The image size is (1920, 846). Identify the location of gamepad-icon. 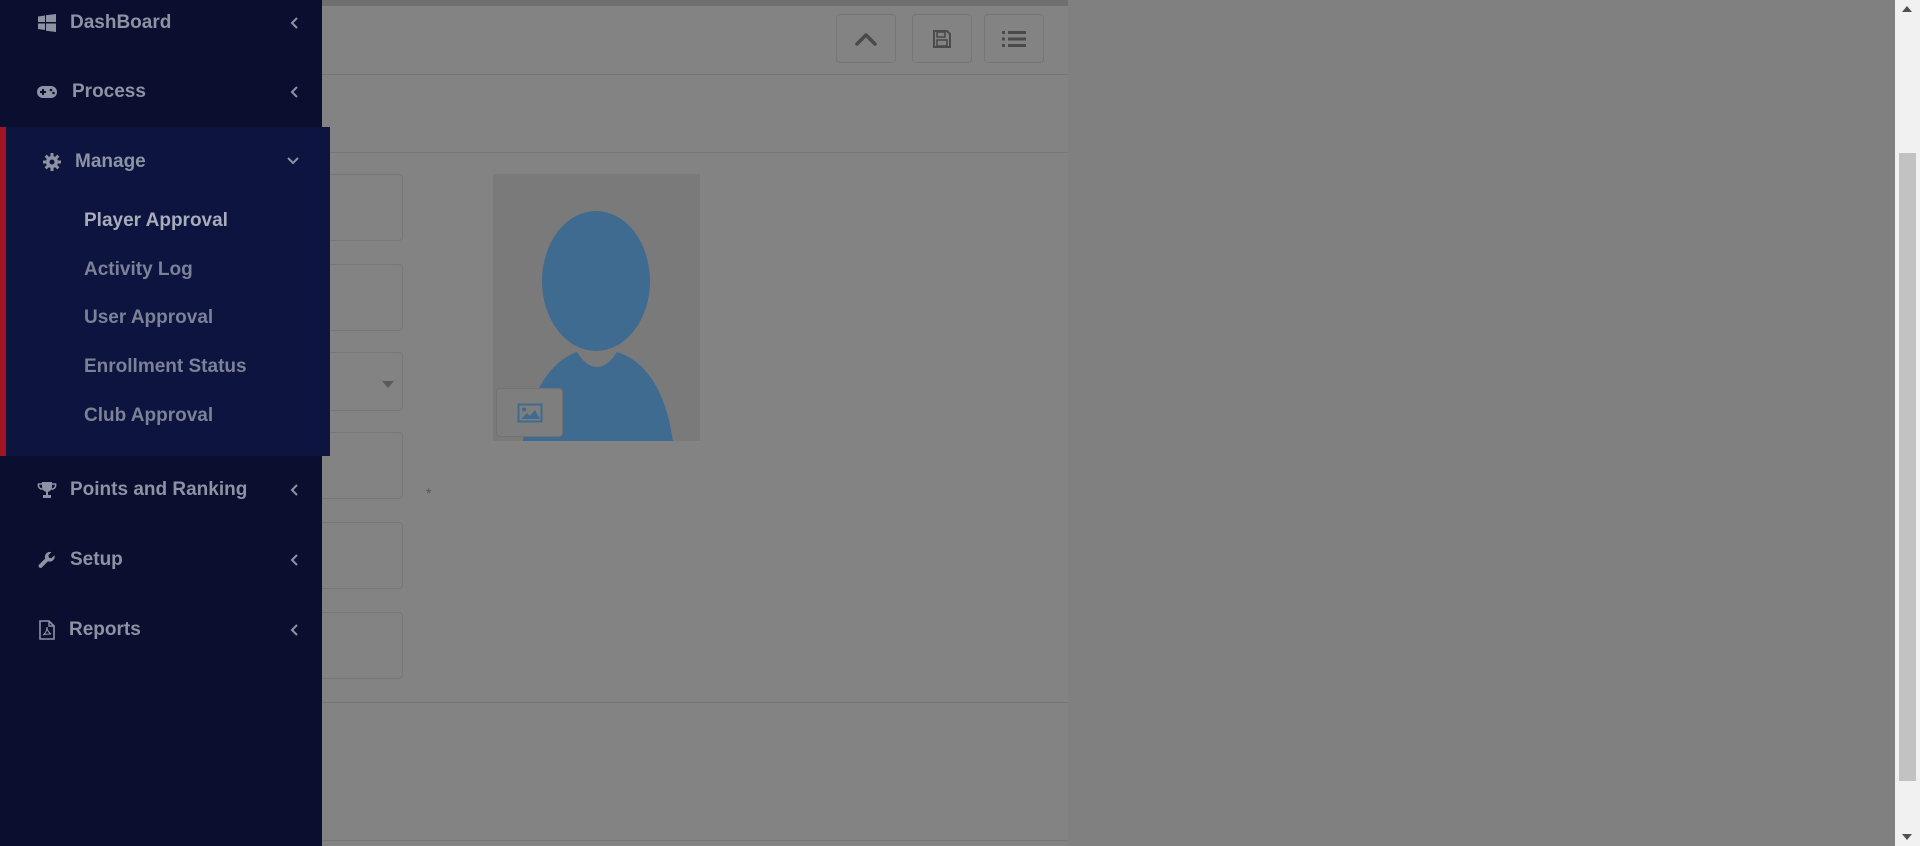
(47, 92).